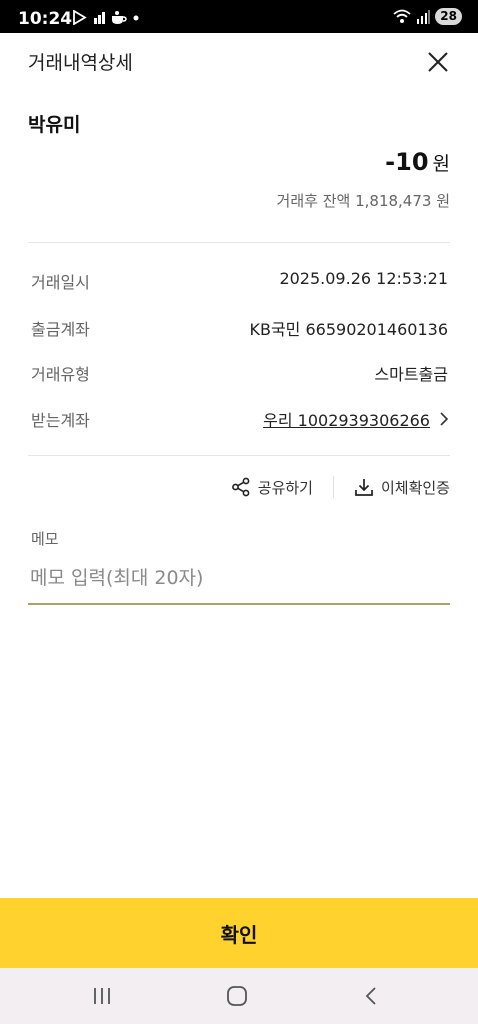 The height and width of the screenshot is (1024, 478). I want to click on header: 거래내역상세, so click(239, 61).